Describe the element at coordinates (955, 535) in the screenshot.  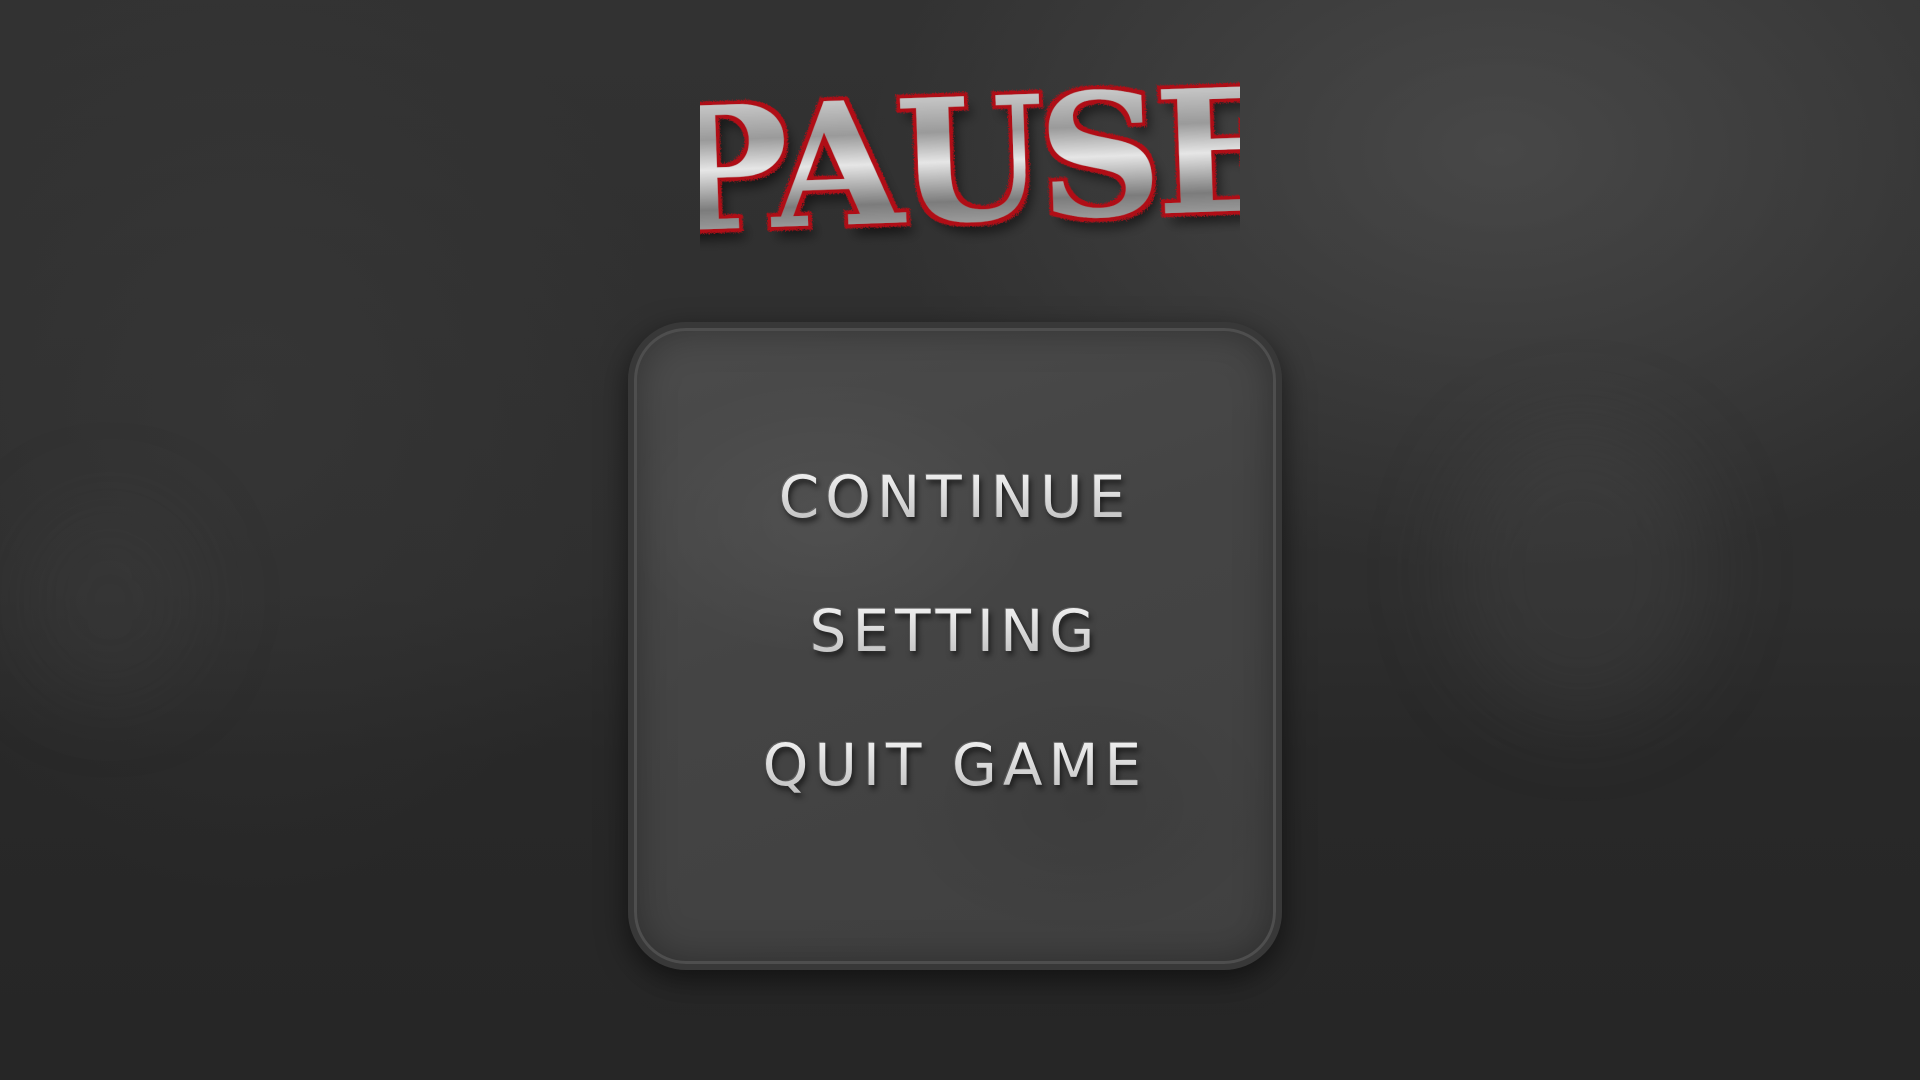
I see `continue-button: CONTINUE` at that location.